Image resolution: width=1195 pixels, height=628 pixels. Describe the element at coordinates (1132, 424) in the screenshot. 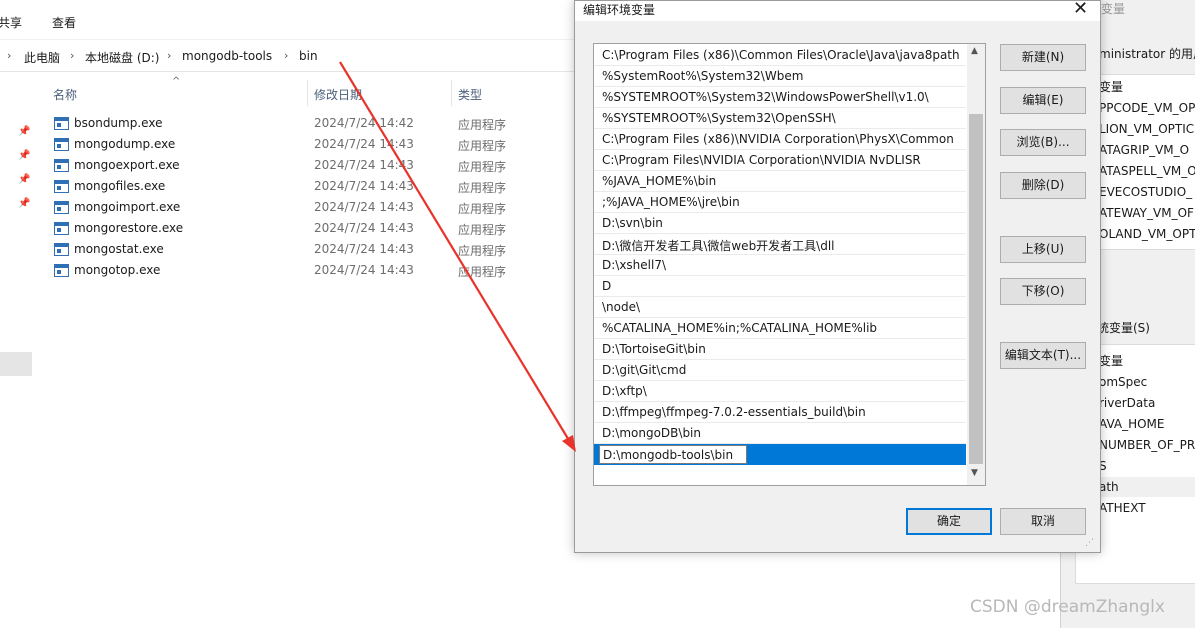

I see `system-variable-item: AVA_HOME` at that location.